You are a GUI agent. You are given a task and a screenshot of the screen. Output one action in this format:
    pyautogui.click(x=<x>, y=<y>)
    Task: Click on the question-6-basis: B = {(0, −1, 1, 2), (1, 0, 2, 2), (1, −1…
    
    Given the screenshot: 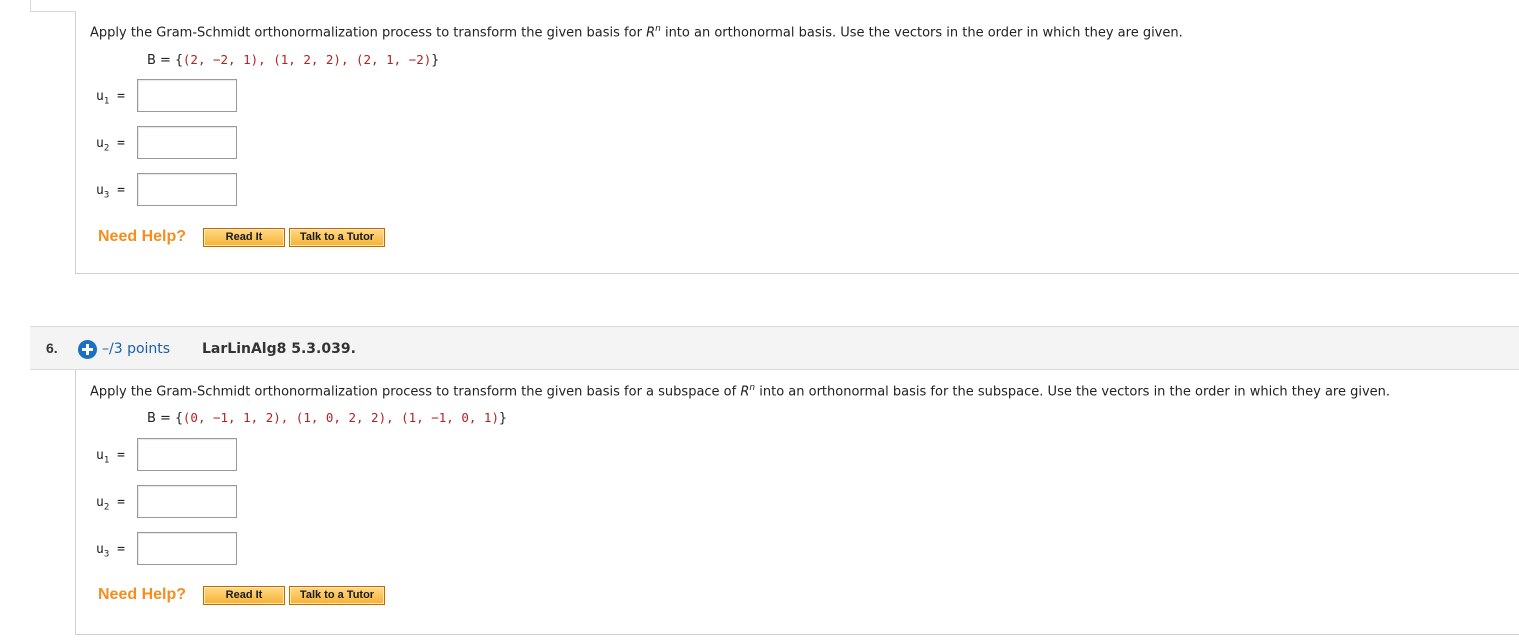 What is the action you would take?
    pyautogui.click(x=327, y=418)
    